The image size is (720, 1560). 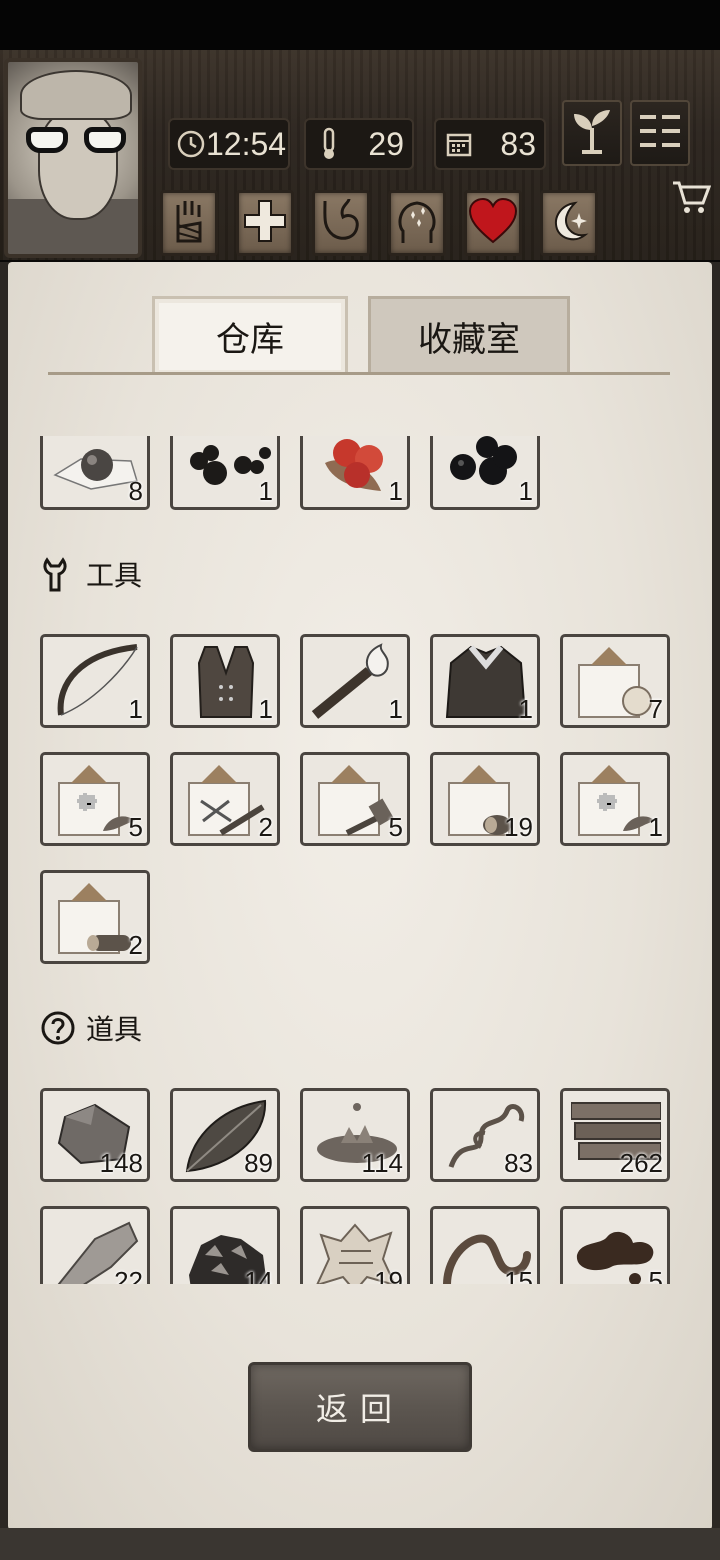 I want to click on inventory-slot: 262, so click(x=615, y=1135).